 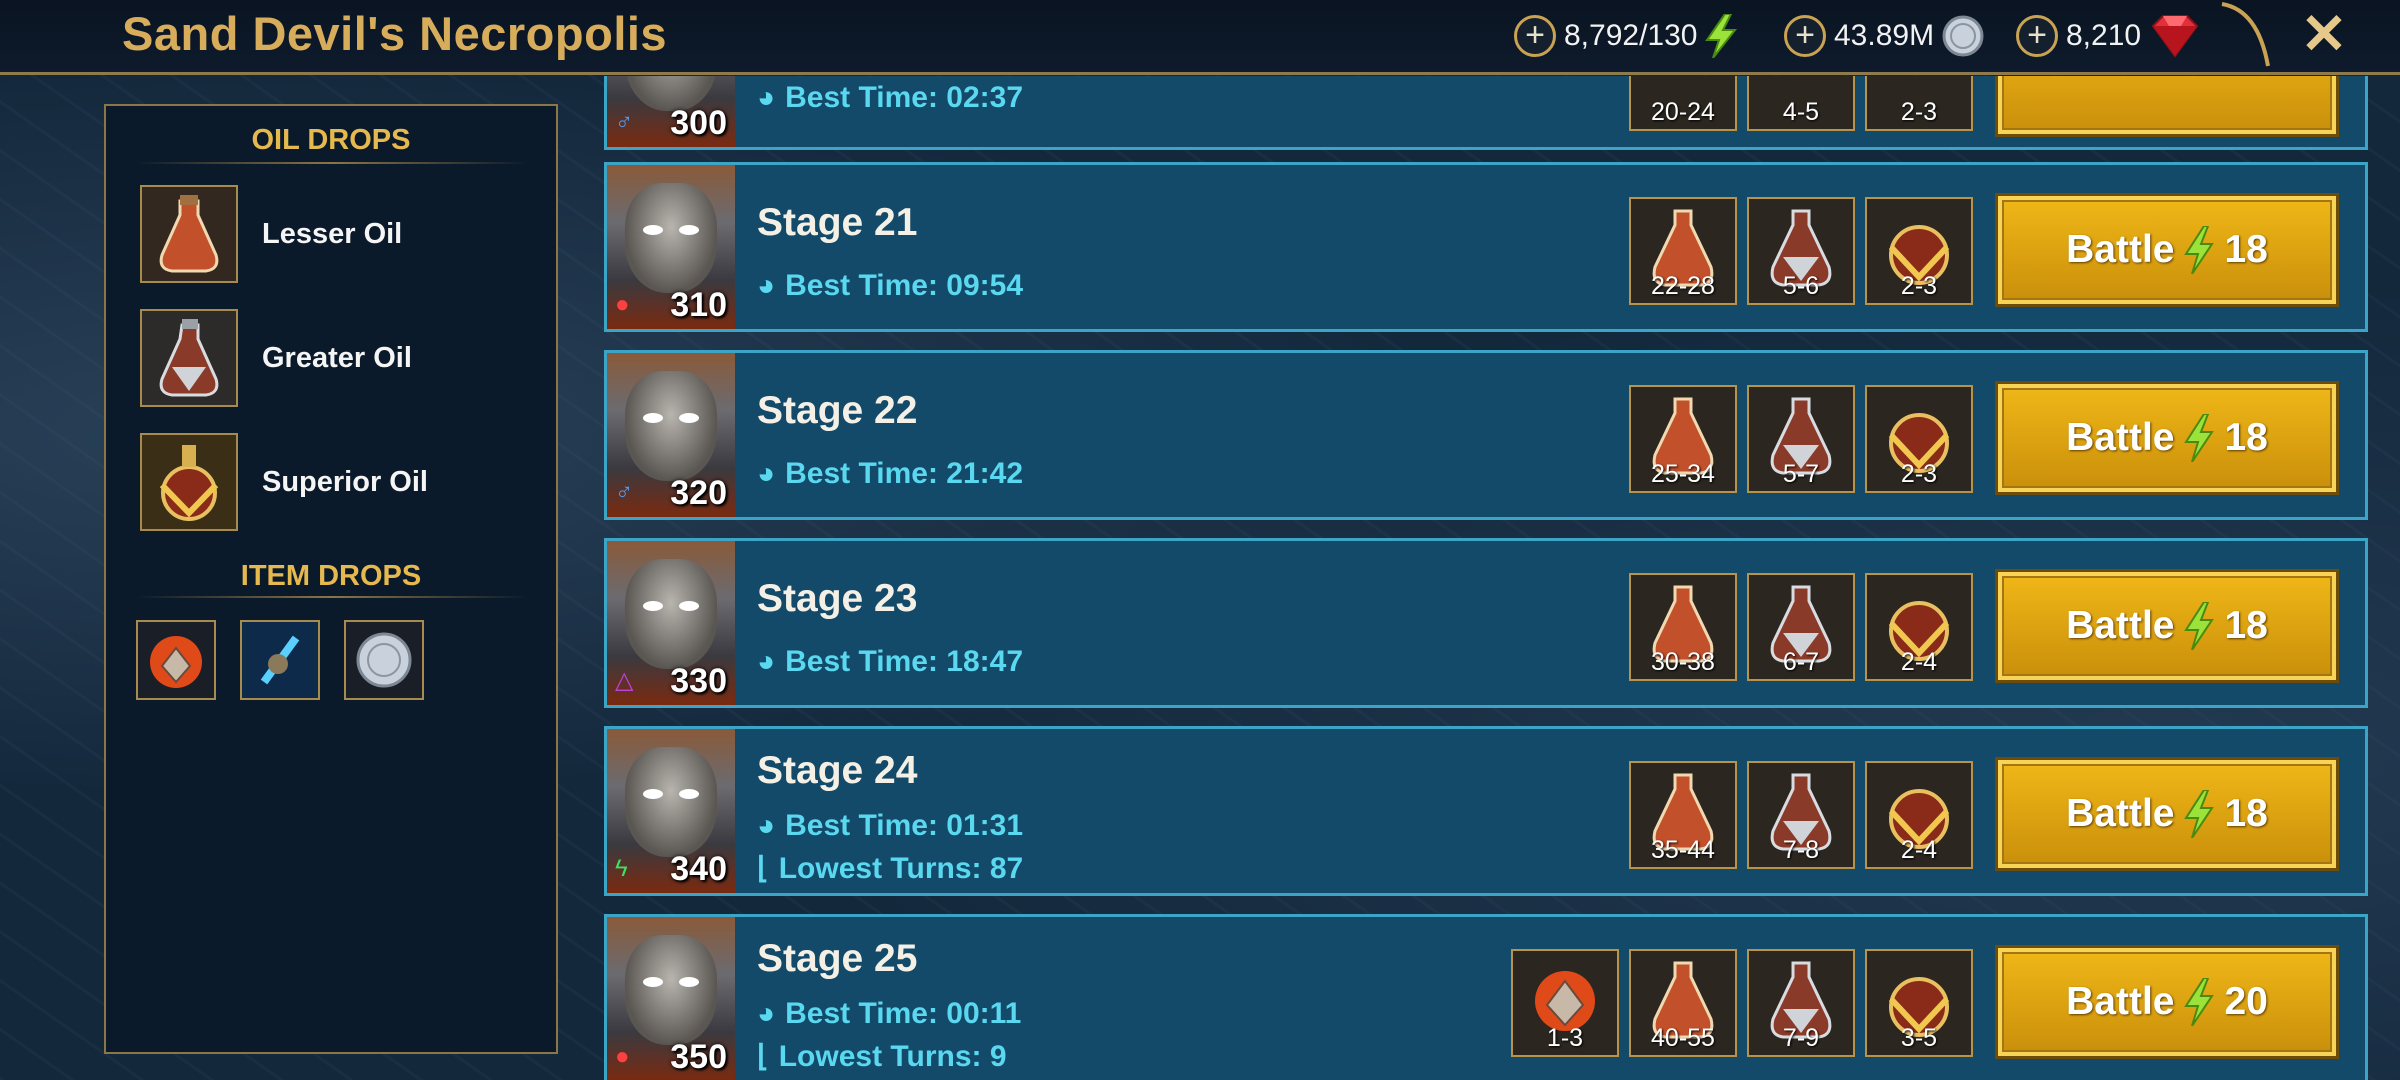 I want to click on best-time: ◕ Best Time: 02:37, so click(x=890, y=97).